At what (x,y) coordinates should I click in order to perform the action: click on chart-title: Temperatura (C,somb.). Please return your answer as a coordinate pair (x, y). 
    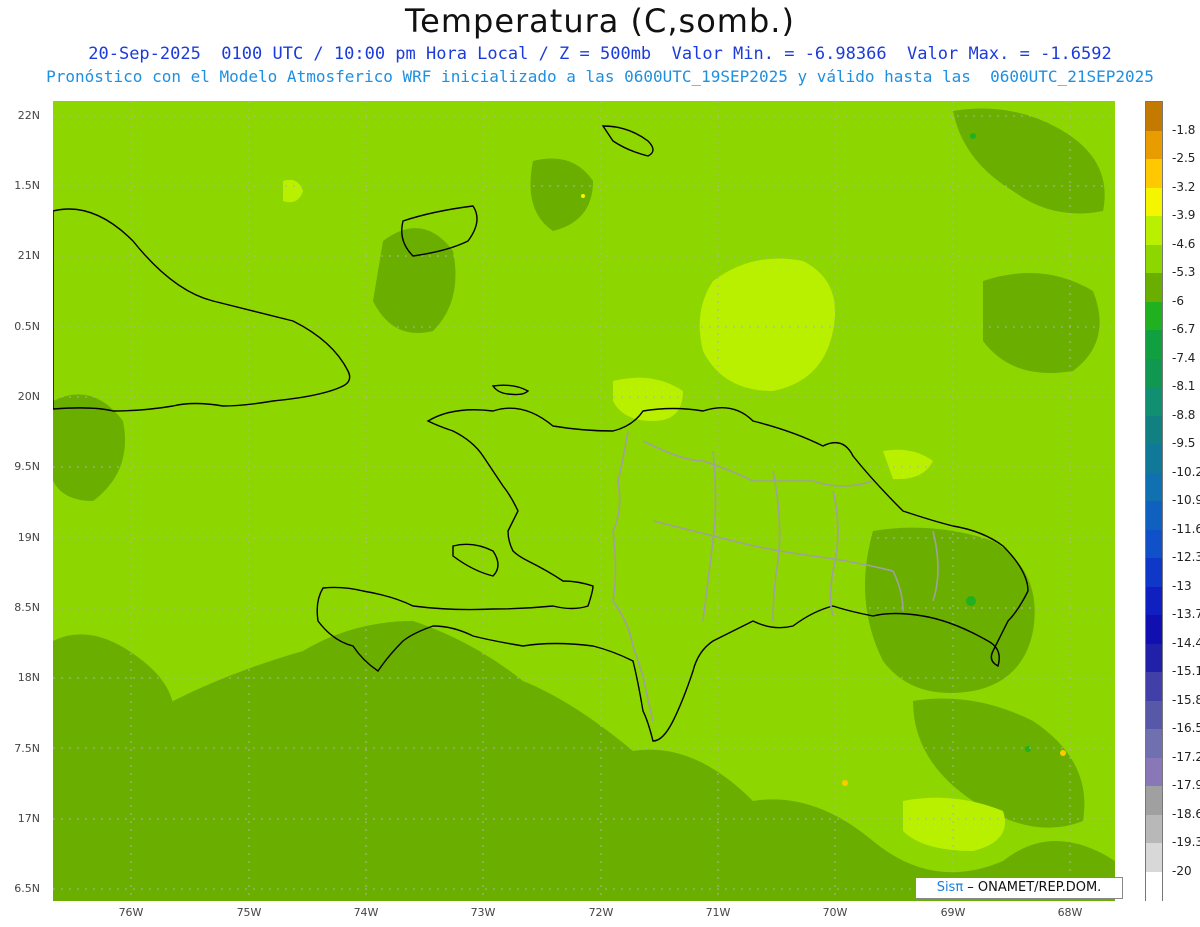
    Looking at the image, I should click on (600, 21).